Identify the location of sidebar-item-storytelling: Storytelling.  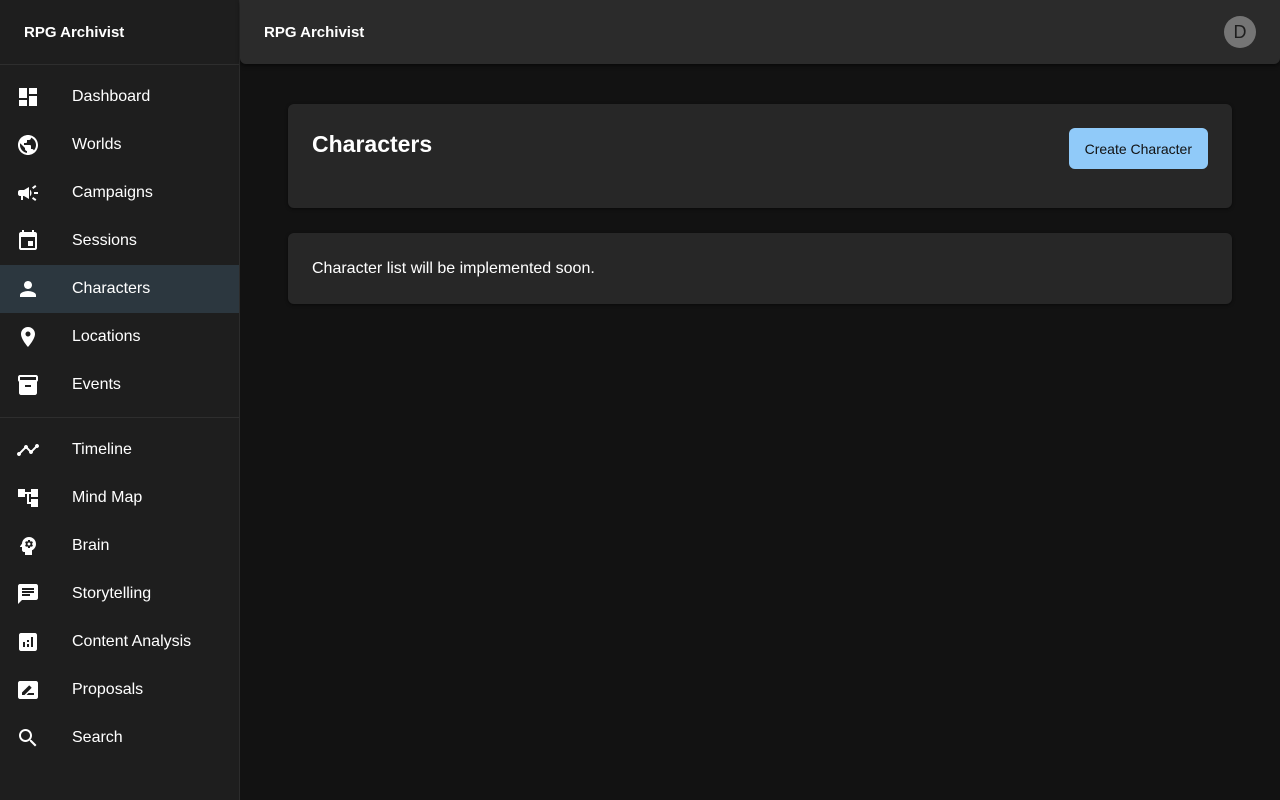
(119, 594).